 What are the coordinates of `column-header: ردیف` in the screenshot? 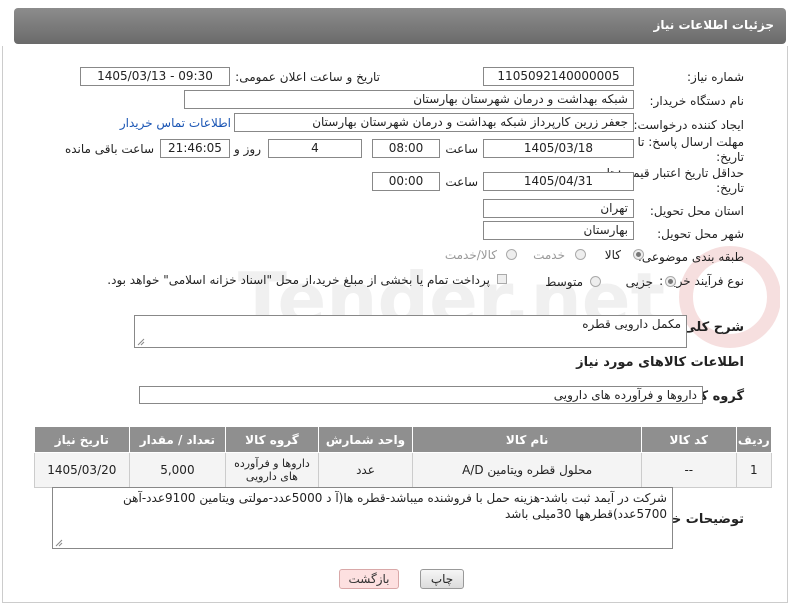 It's located at (754, 439).